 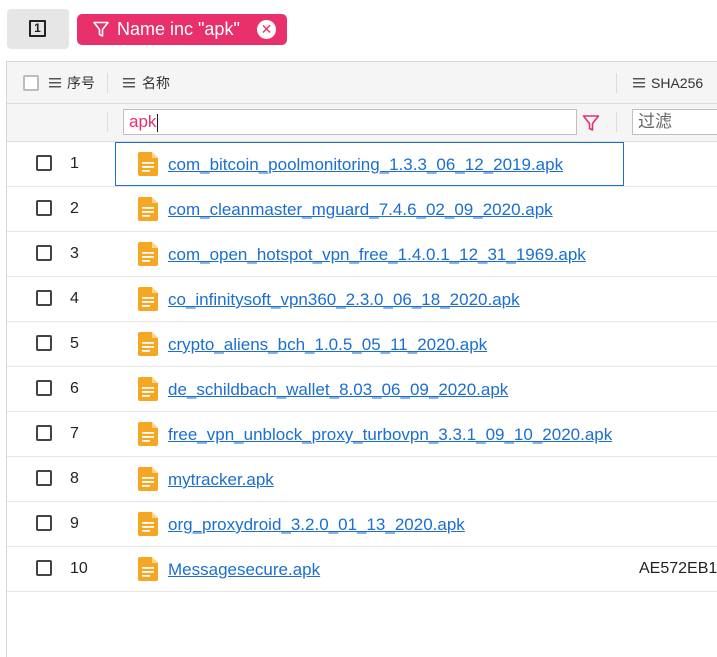 What do you see at coordinates (244, 570) in the screenshot?
I see `file-link: Messagesecure.apk` at bounding box center [244, 570].